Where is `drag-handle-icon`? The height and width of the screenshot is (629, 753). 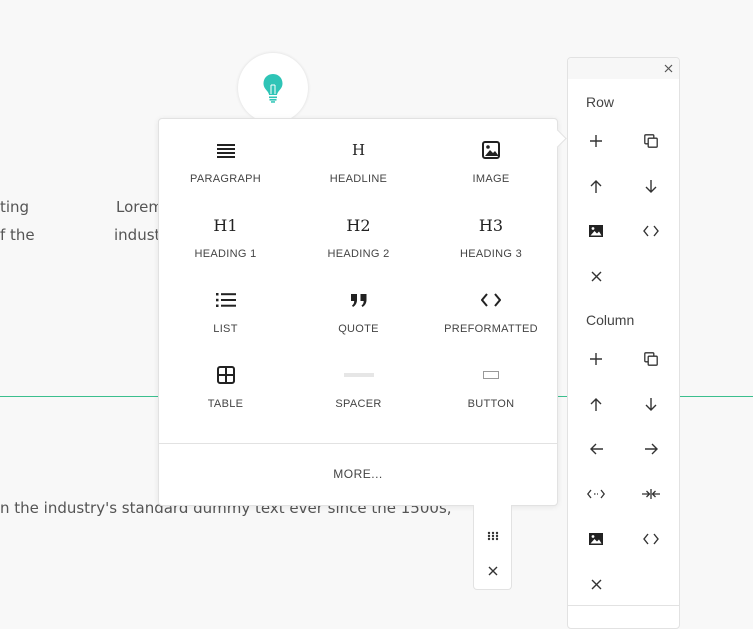 drag-handle-icon is located at coordinates (493, 536).